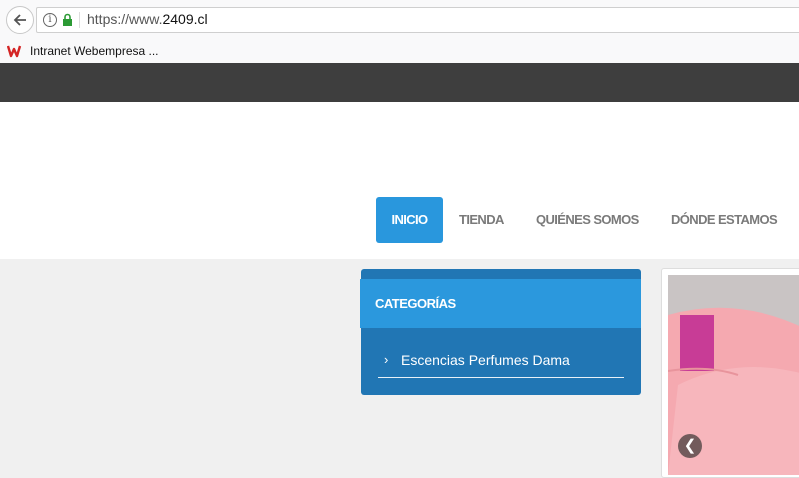 The height and width of the screenshot is (478, 799). Describe the element at coordinates (690, 446) in the screenshot. I see `slider-prev-button: ❮` at that location.